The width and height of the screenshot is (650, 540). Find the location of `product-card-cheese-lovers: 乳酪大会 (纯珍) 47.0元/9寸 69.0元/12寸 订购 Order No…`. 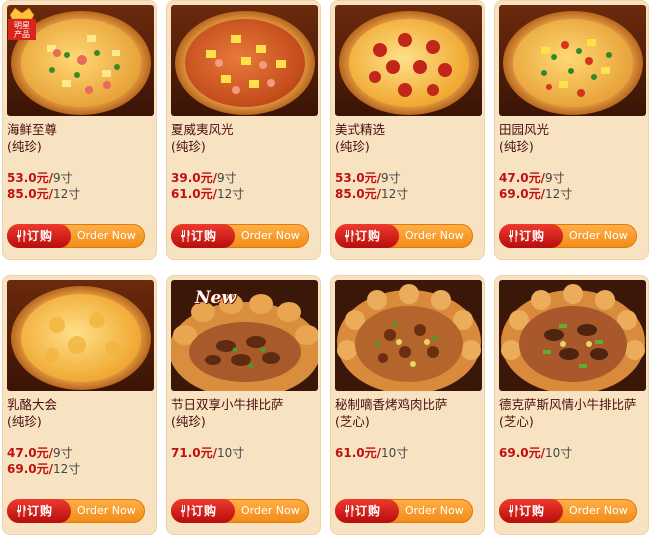

product-card-cheese-lovers: 乳酪大会 (纯珍) 47.0元/9寸 69.0元/12寸 订购 Order No… is located at coordinates (79, 405).